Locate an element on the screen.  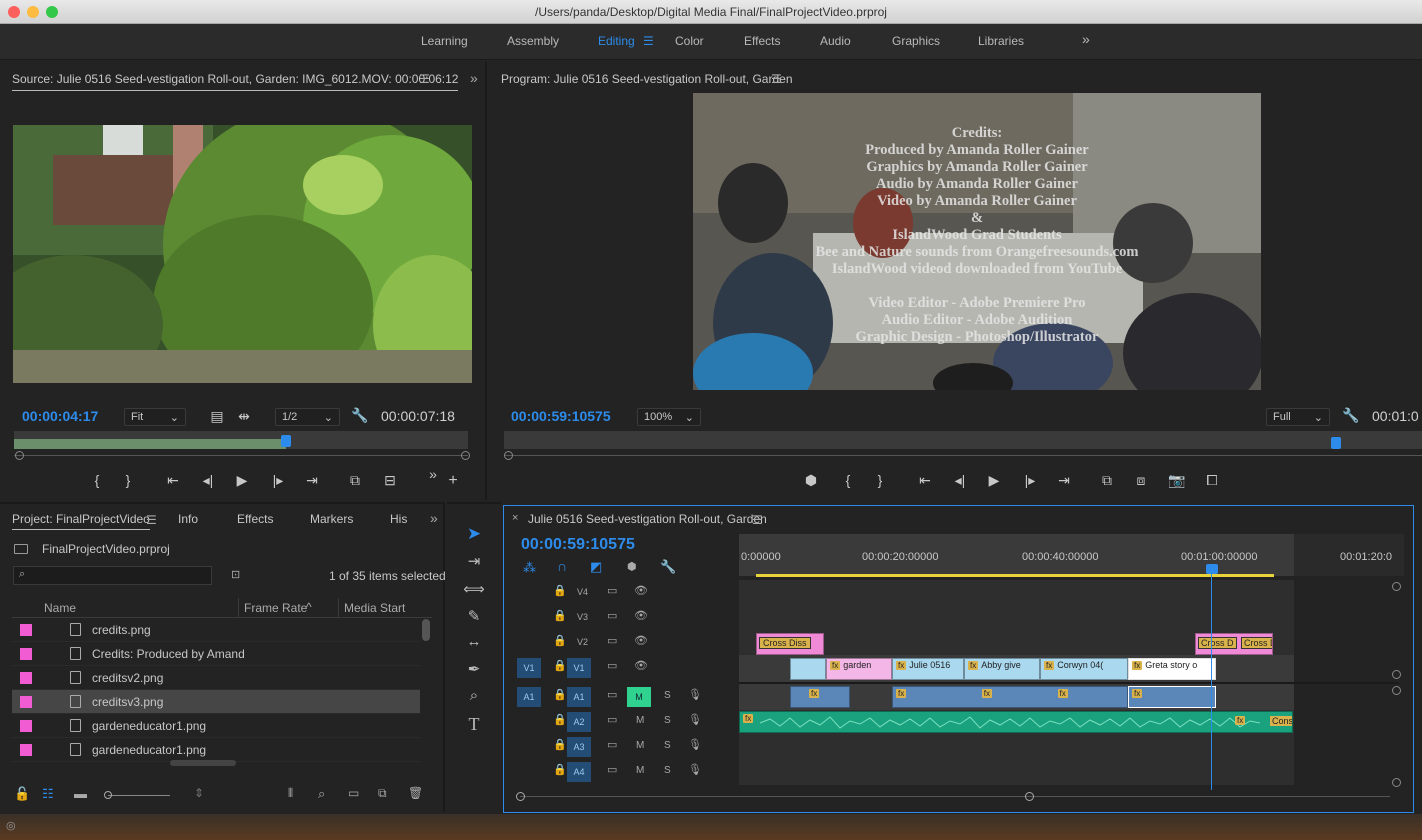
play-icon: ▶ is located at coordinates (994, 480).